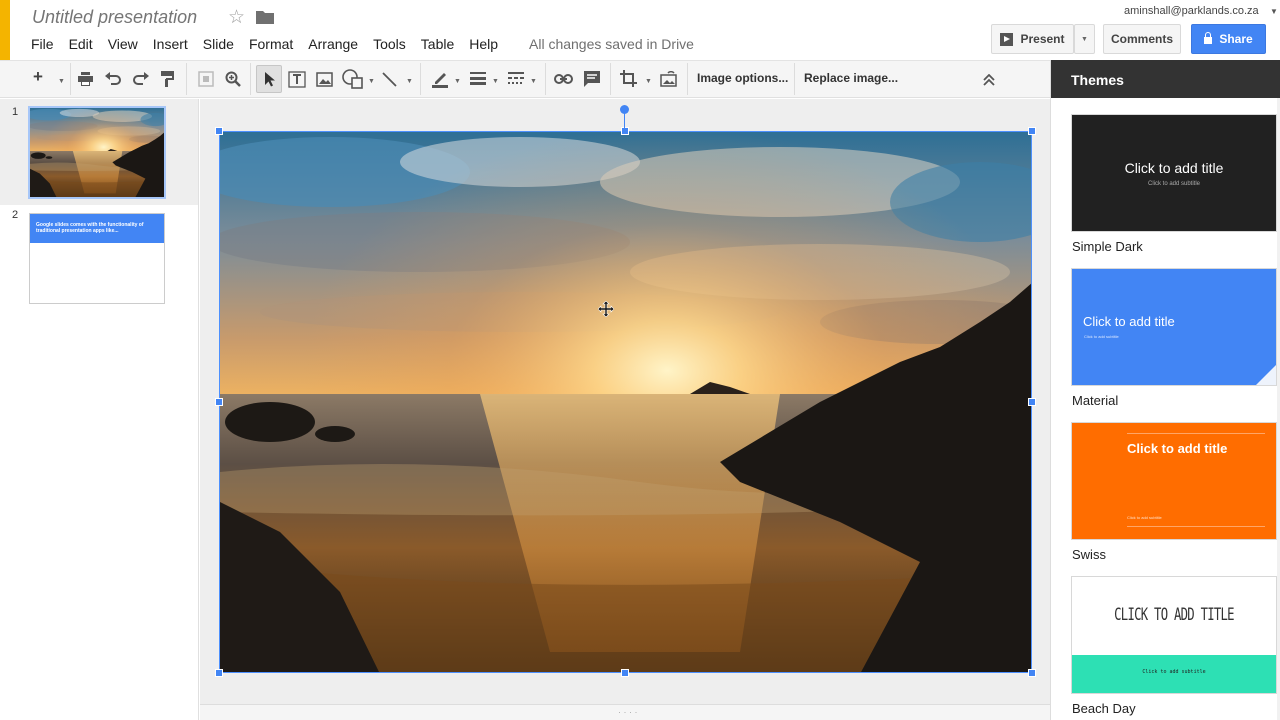 The width and height of the screenshot is (1280, 720). What do you see at coordinates (1191, 11) in the screenshot?
I see `account-email: aminshall@parklands.co.za` at bounding box center [1191, 11].